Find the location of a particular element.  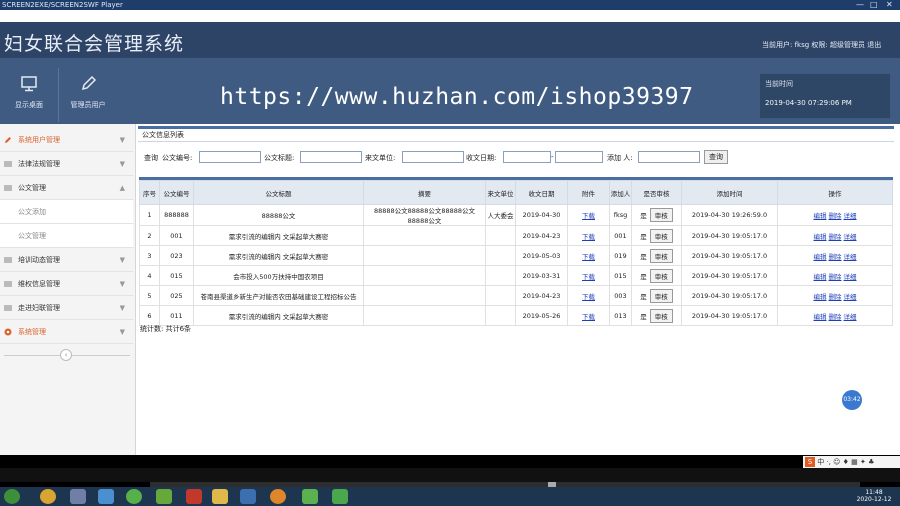

receive-date-start-input is located at coordinates (527, 157).